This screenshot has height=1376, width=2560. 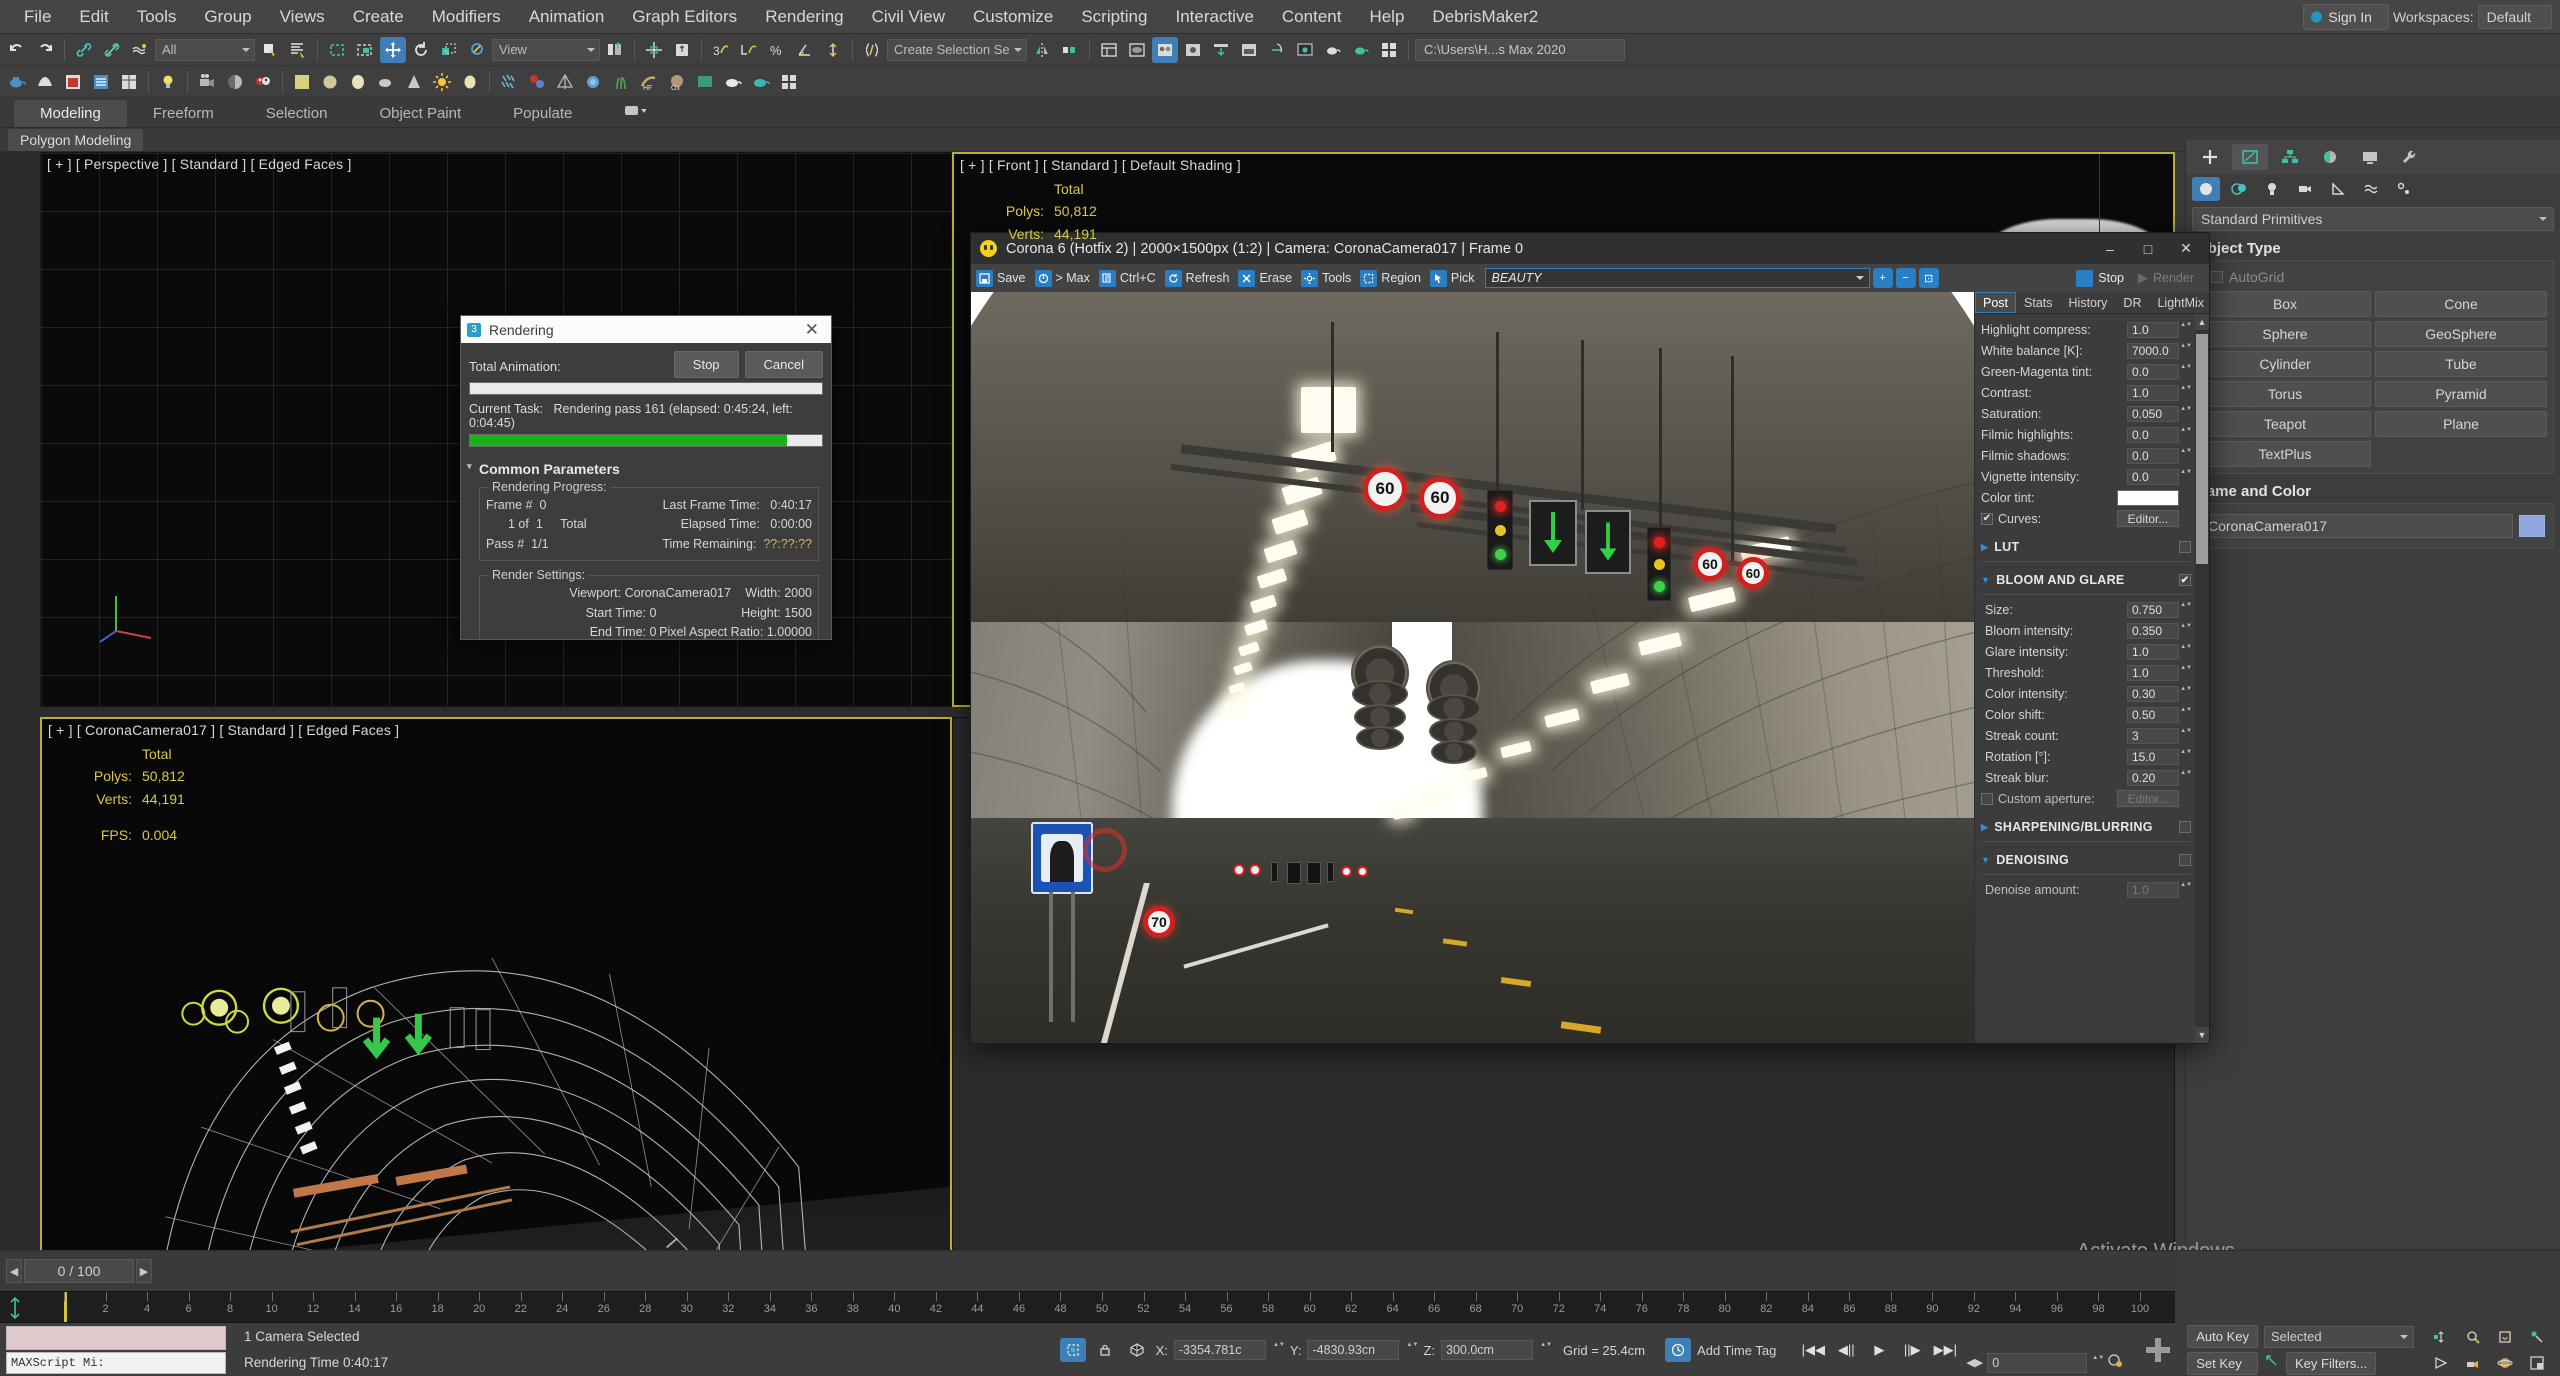 I want to click on cone-icon, so click(x=414, y=82).